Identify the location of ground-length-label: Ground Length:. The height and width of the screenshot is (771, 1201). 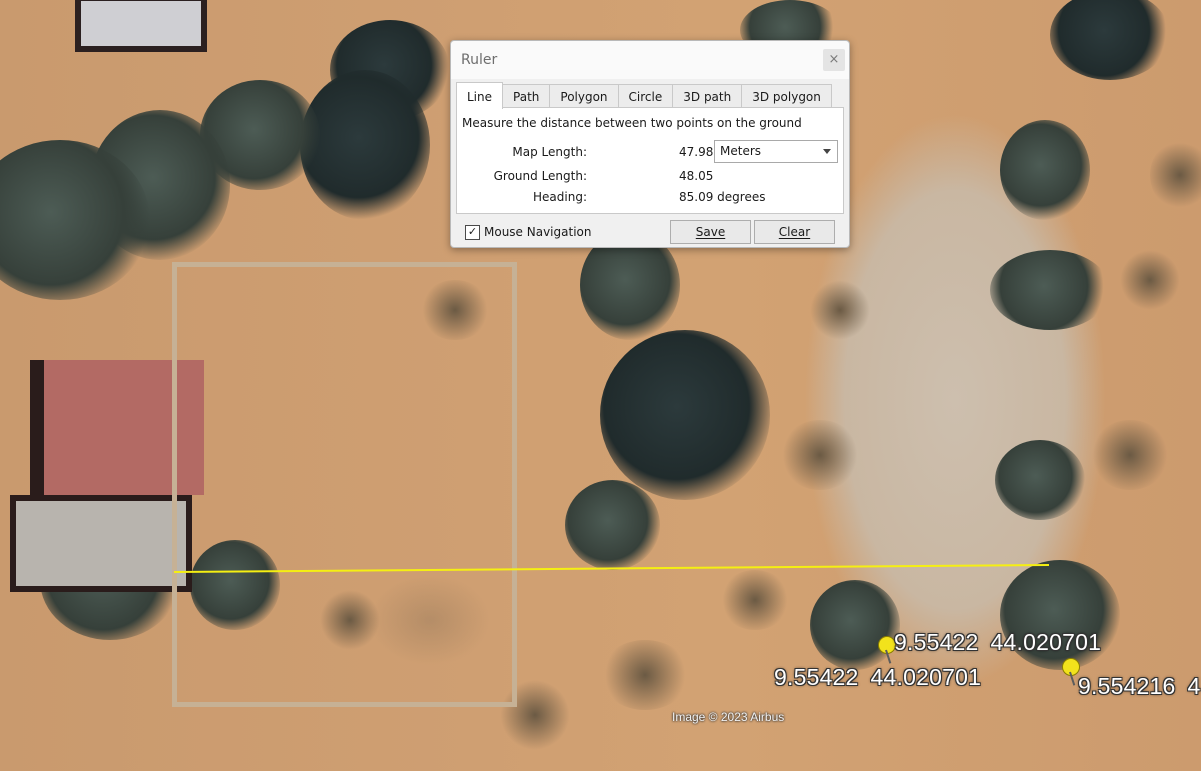
(540, 176).